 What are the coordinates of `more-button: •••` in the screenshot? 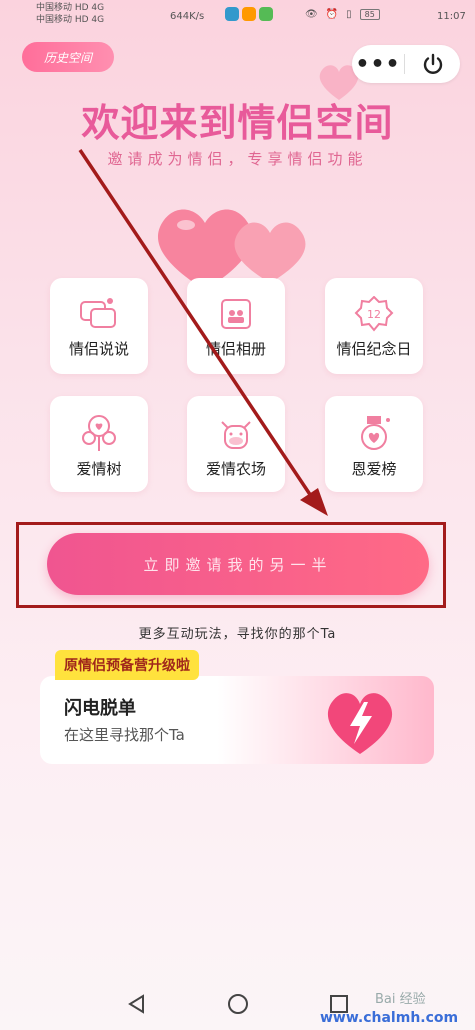 It's located at (378, 64).